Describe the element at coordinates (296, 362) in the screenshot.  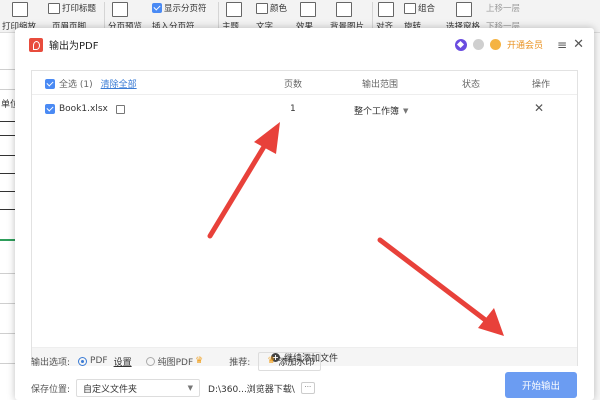
I see `add-watermark-label: 添加水印` at that location.